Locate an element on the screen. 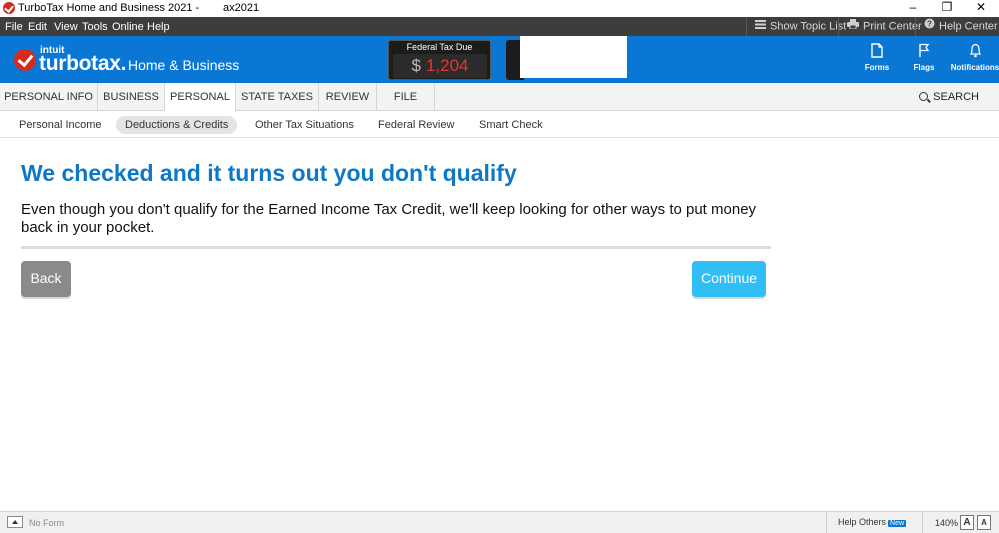 This screenshot has width=999, height=533. search-icon is located at coordinates (924, 96).